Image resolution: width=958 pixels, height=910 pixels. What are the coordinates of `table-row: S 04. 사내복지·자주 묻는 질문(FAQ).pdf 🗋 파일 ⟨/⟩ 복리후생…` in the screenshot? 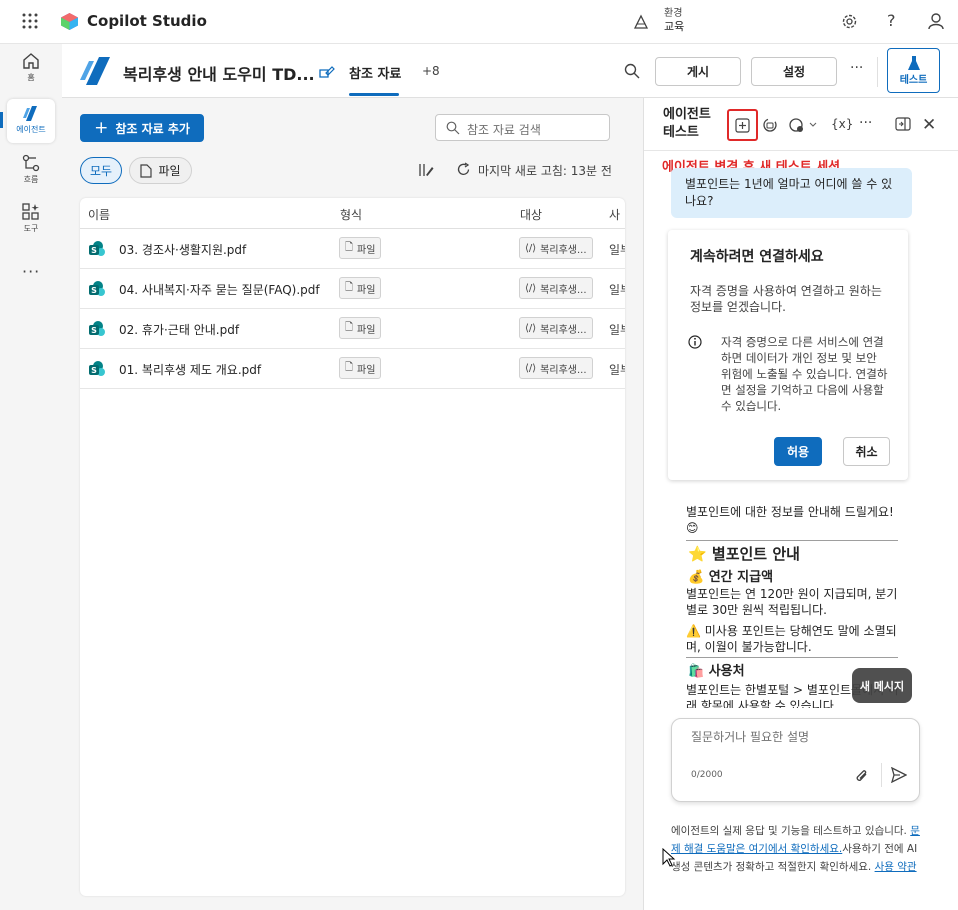 It's located at (352, 289).